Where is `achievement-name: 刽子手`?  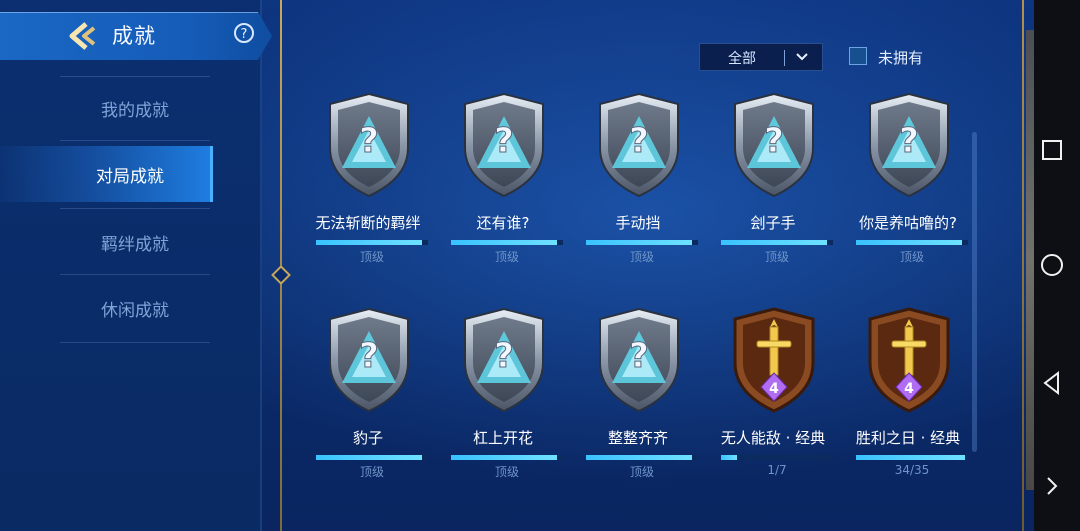
achievement-name: 刽子手 is located at coordinates (773, 223).